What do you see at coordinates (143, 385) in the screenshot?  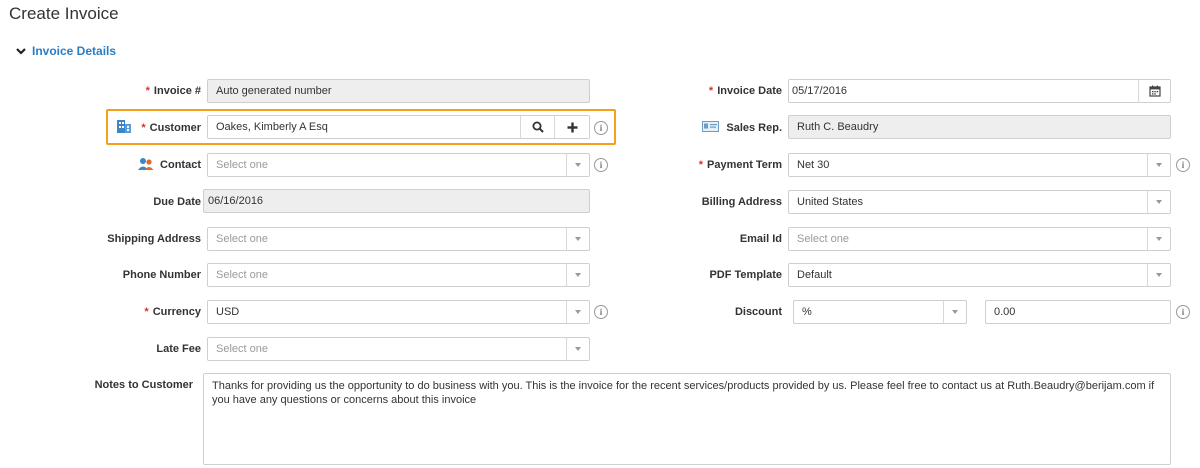 I see `notes-label: Notes to Customer` at bounding box center [143, 385].